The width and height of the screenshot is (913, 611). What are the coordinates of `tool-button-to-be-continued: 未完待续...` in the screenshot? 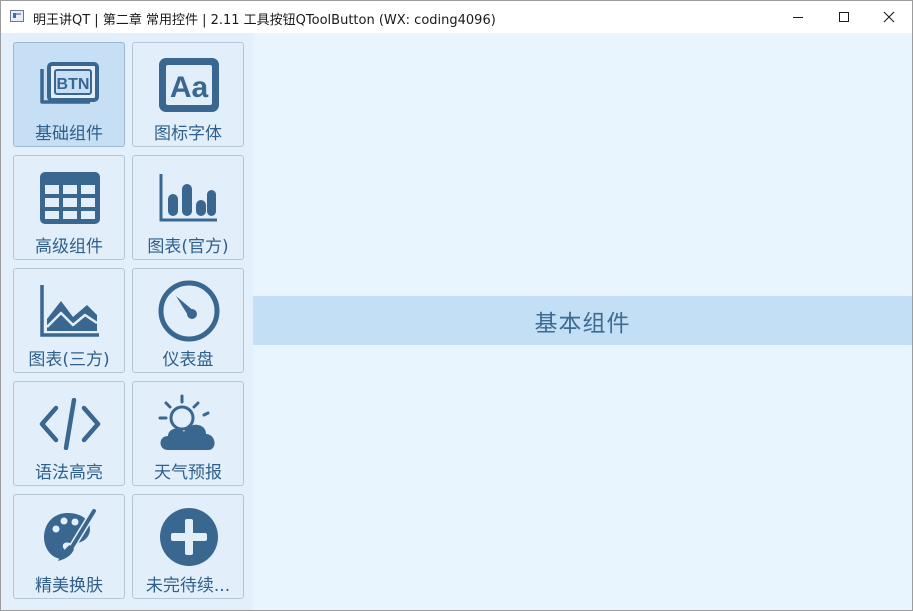 It's located at (188, 546).